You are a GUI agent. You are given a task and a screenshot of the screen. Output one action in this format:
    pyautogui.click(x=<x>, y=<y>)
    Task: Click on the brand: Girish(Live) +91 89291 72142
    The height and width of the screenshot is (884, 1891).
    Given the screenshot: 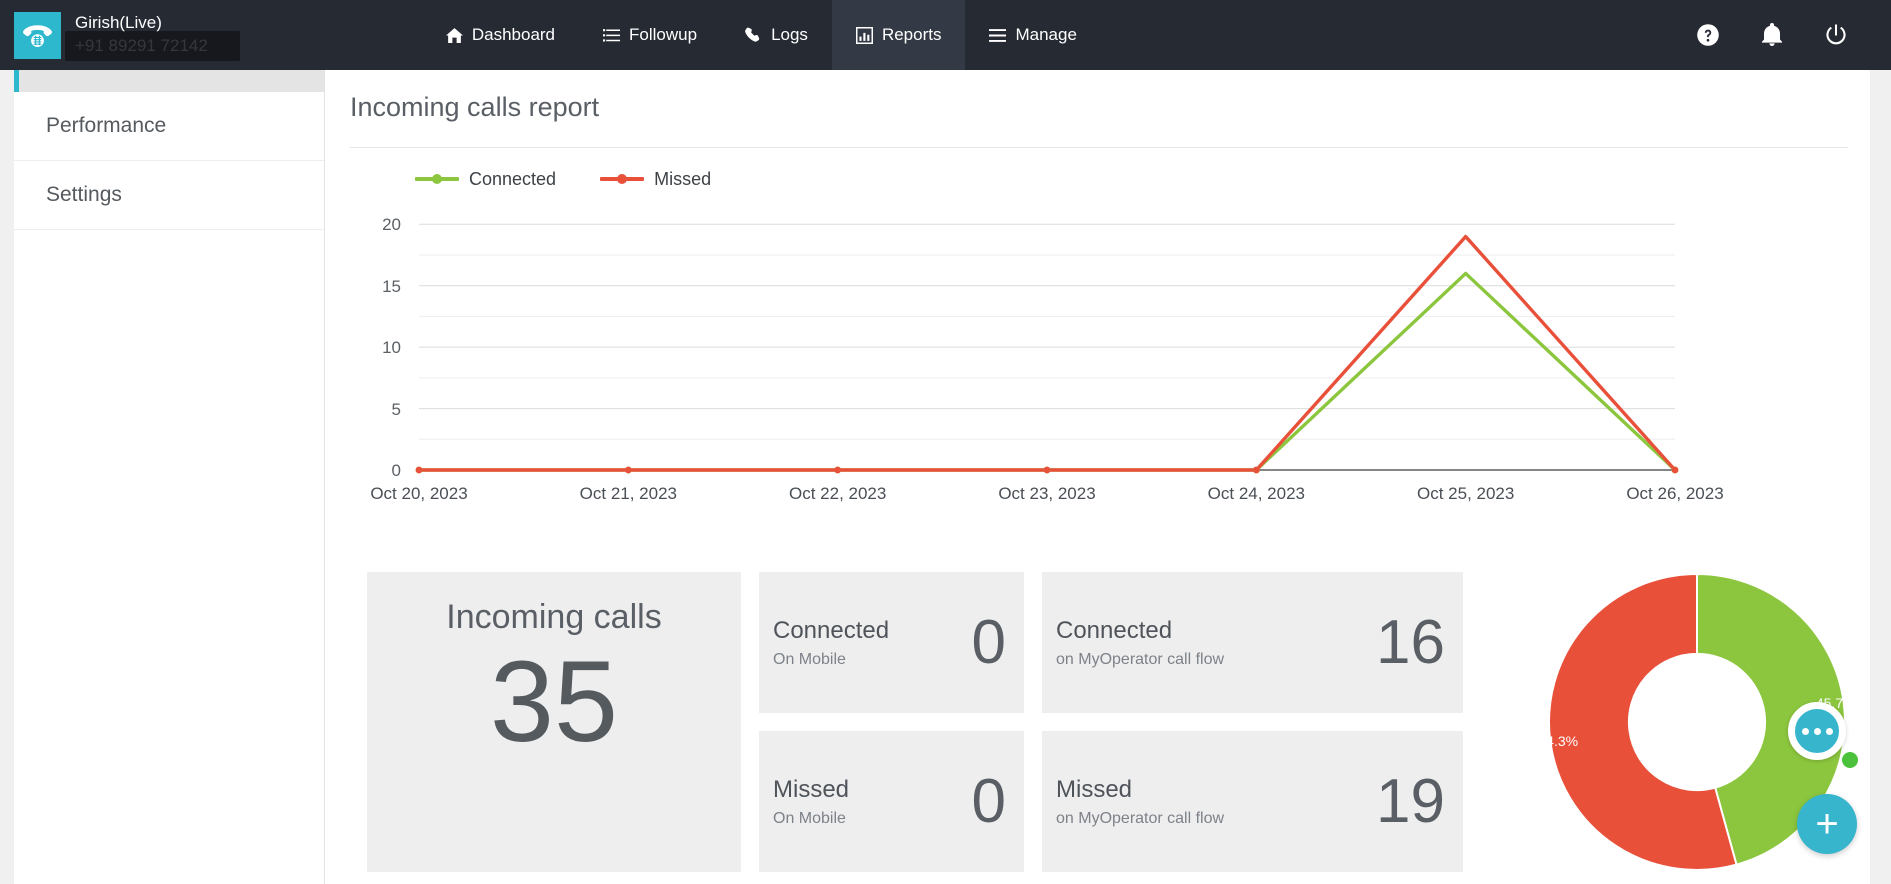 What is the action you would take?
    pyautogui.click(x=120, y=36)
    